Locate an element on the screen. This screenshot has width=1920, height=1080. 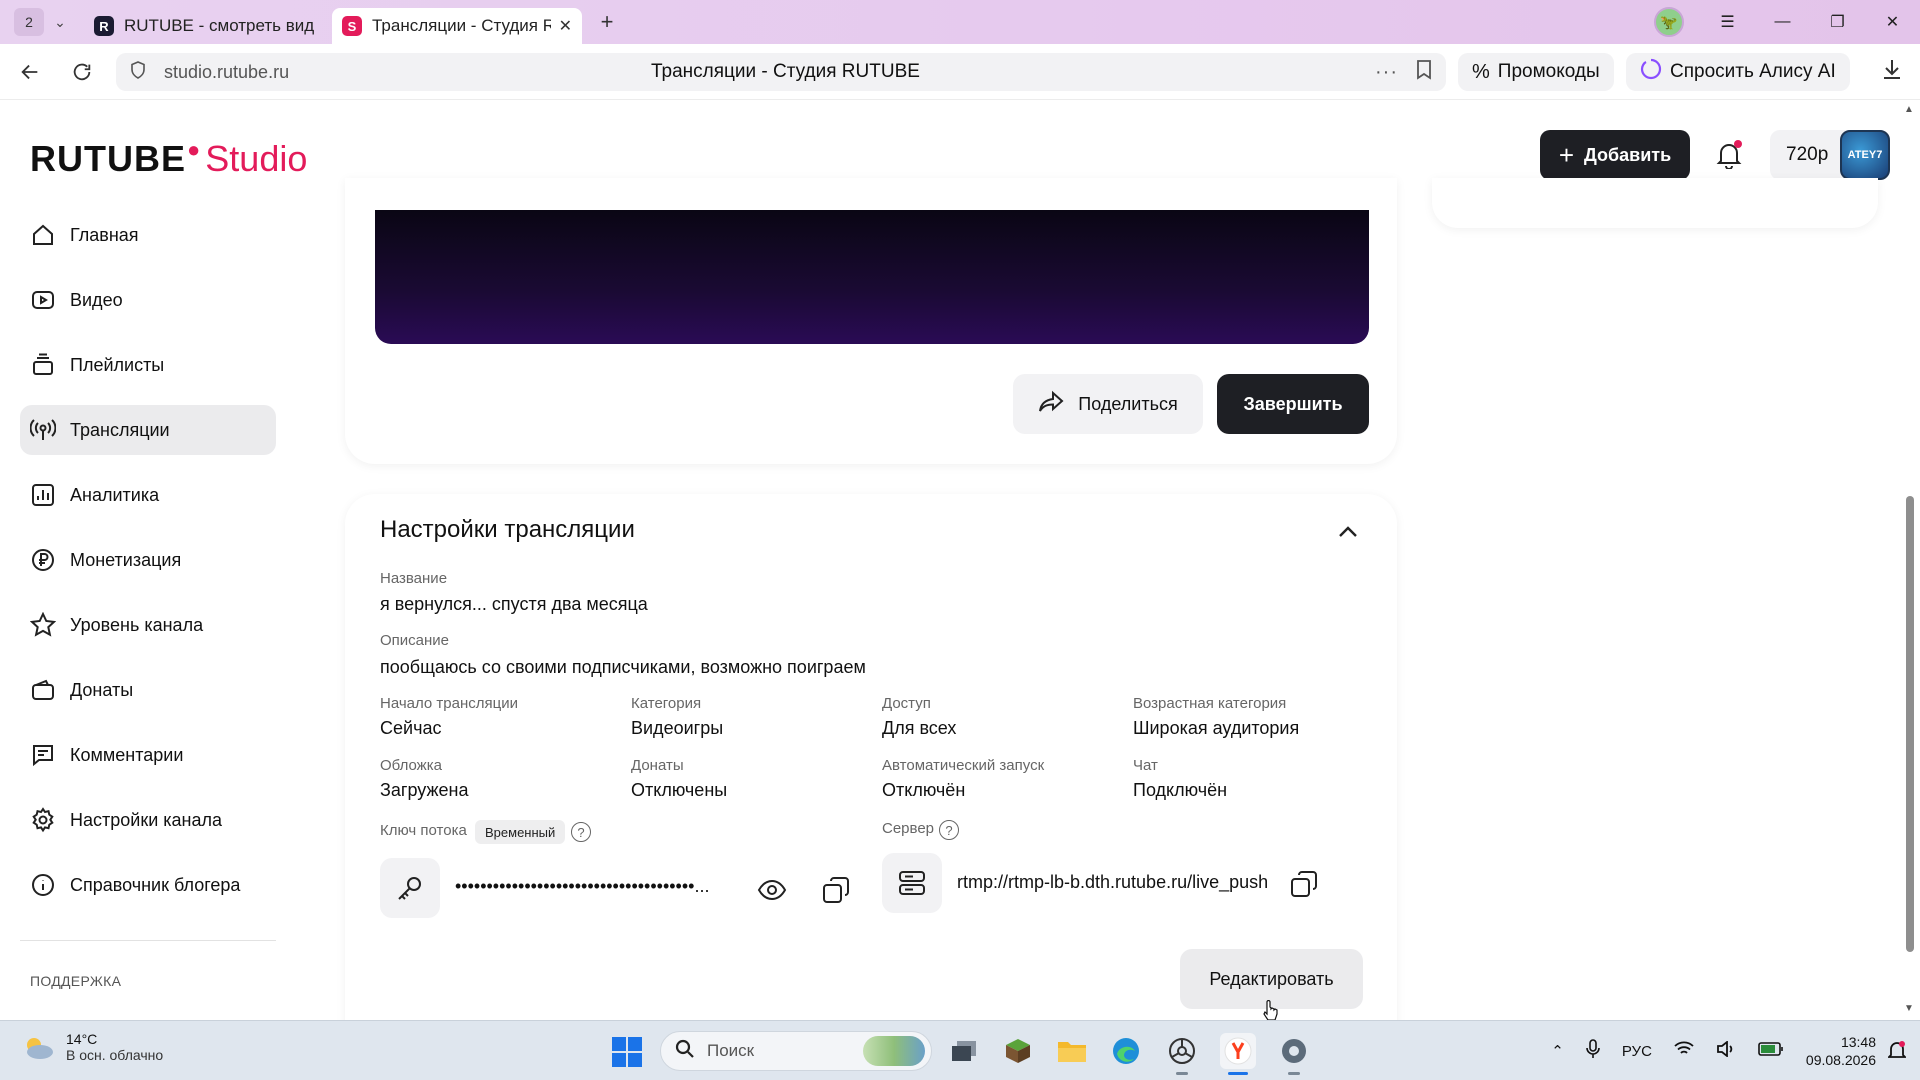
sidebar-item-label: Монетизация is located at coordinates (126, 559).